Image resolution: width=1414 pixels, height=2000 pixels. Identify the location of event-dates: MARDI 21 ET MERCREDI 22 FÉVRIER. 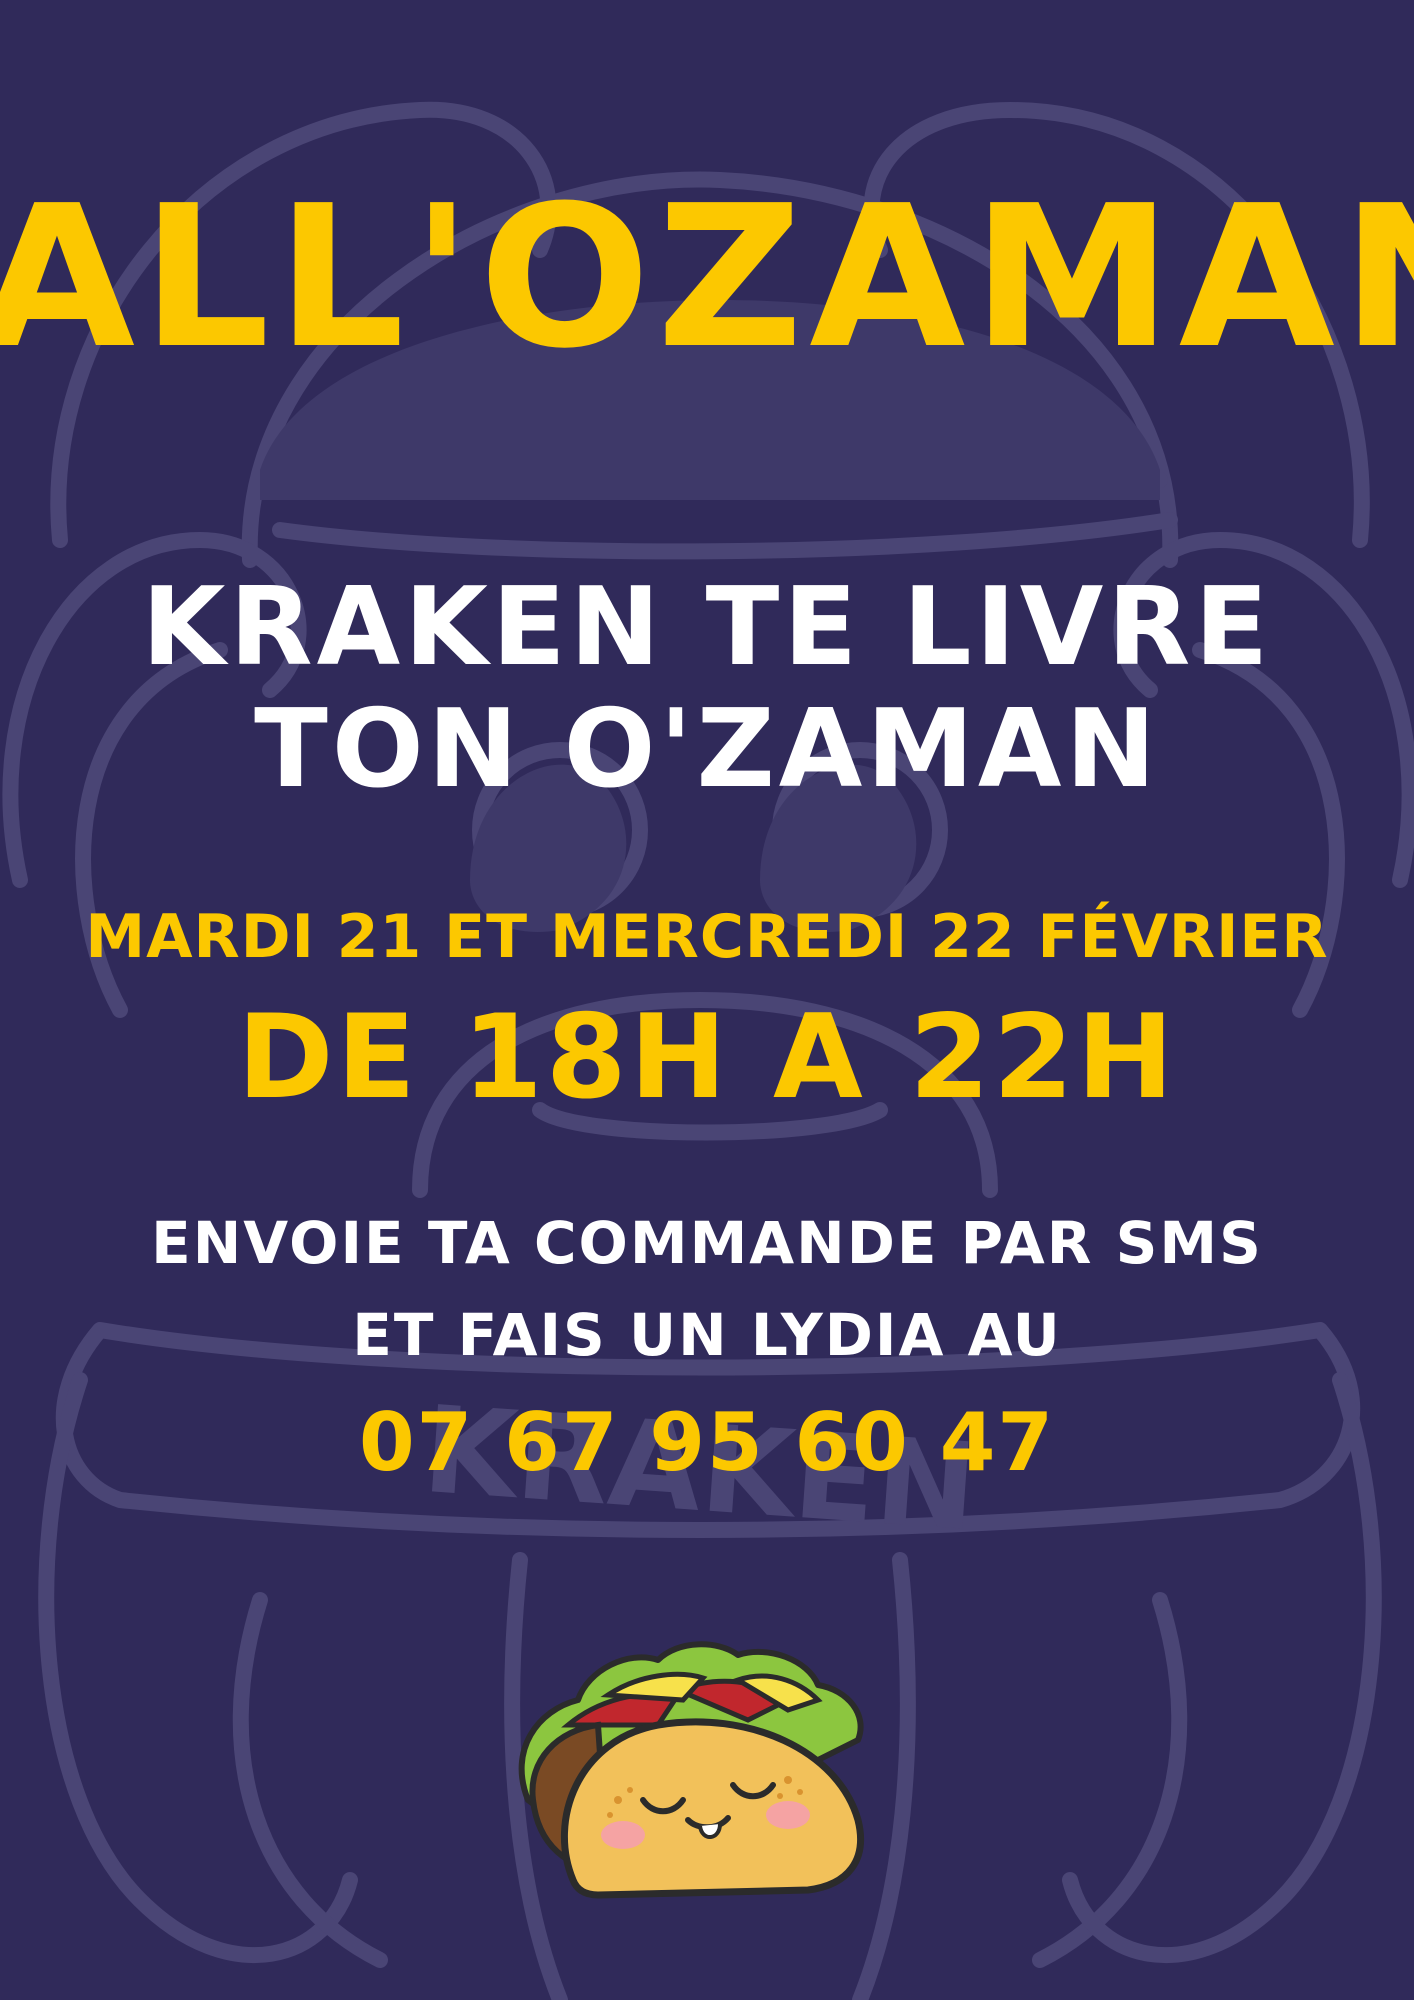
(707, 937).